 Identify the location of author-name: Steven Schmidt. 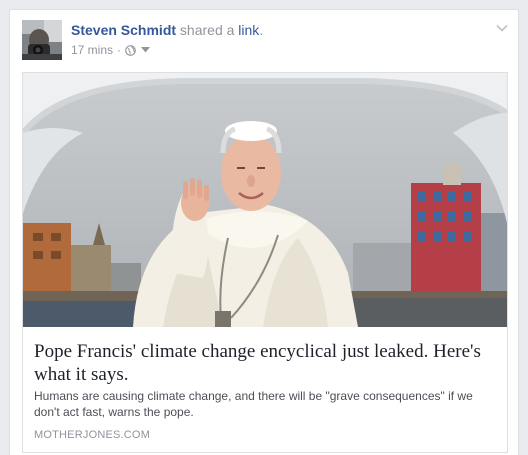
(123, 30).